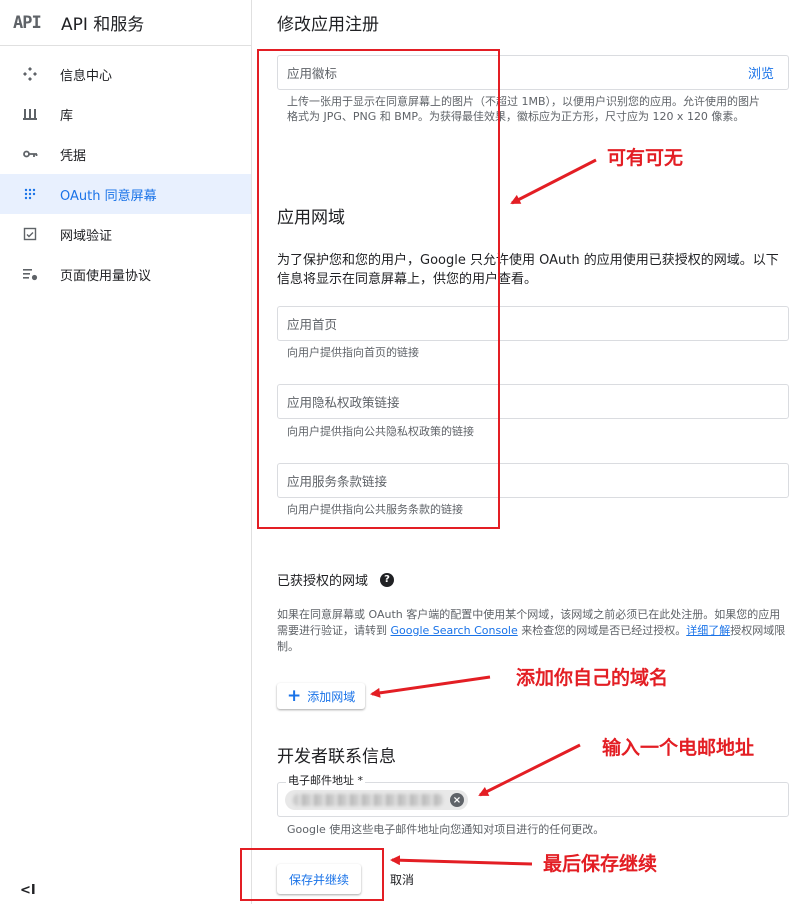 Image resolution: width=803 pixels, height=904 pixels. I want to click on plus-icon: +, so click(294, 695).